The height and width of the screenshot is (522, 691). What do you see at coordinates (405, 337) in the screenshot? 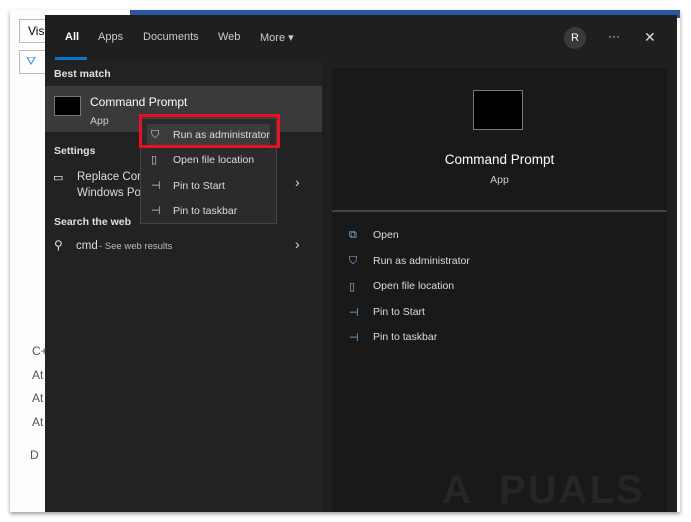
I see `action-label: Pin to taskbar` at bounding box center [405, 337].